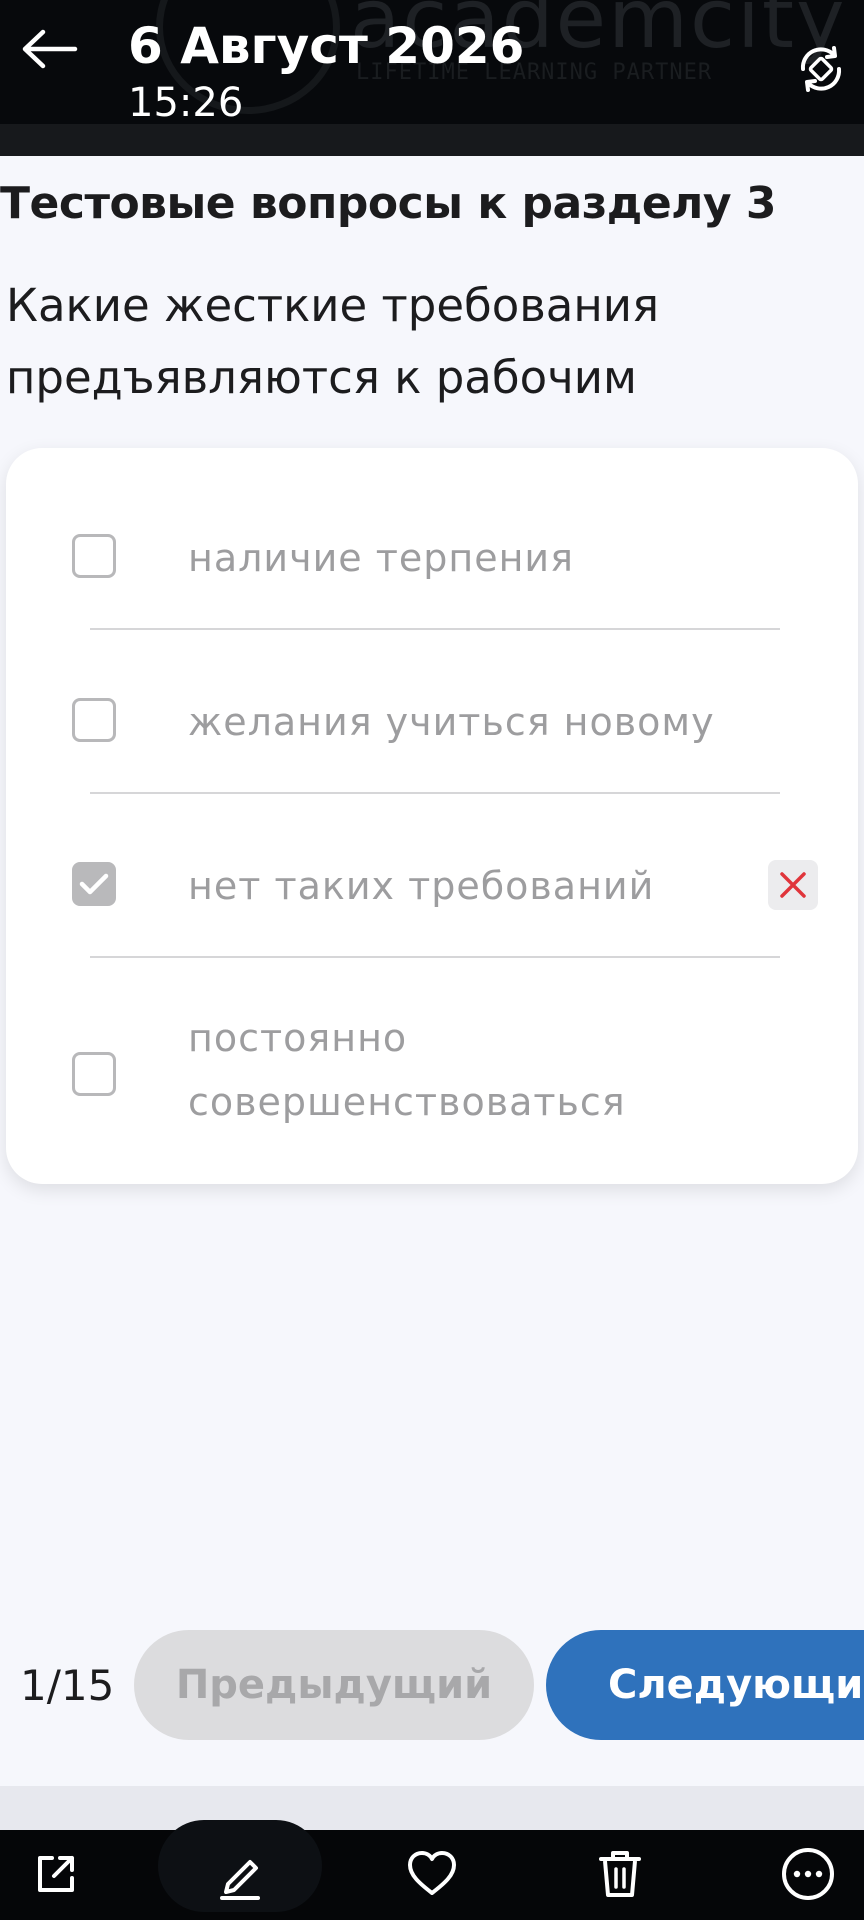 The image size is (864, 1920). I want to click on answer-option: желания учиться новому, so click(432, 722).